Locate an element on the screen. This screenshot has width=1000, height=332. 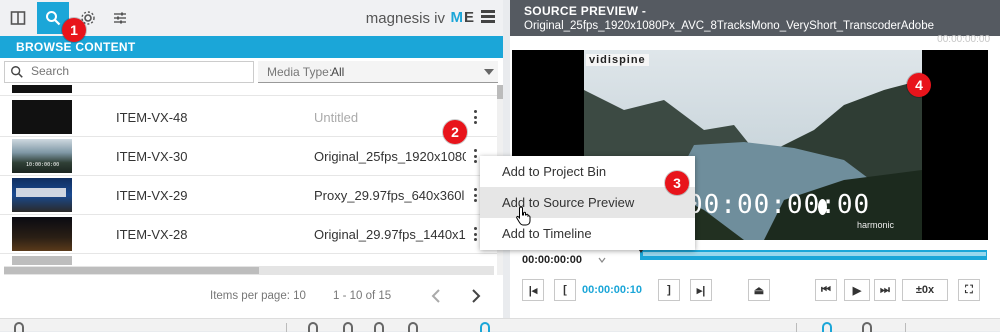
play-icon: ▶ is located at coordinates (857, 290).